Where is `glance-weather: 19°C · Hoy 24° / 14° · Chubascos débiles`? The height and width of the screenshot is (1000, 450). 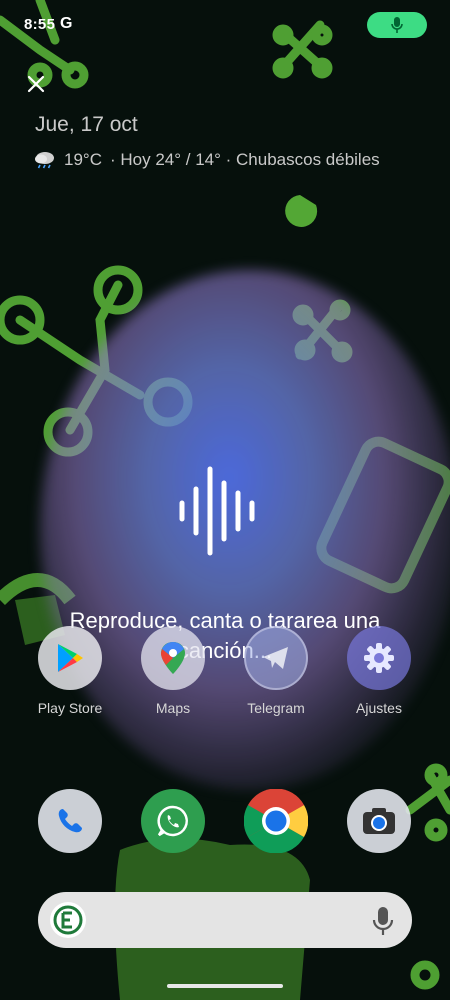 glance-weather: 19°C · Hoy 24° / 14° · Chubascos débiles is located at coordinates (207, 160).